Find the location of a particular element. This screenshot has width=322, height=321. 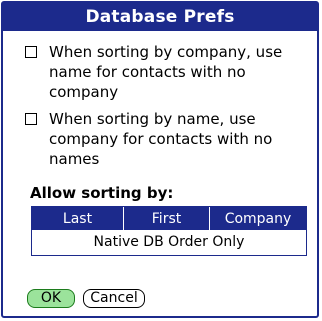

sort-native-order-row: Native DB Order Only is located at coordinates (169, 242).